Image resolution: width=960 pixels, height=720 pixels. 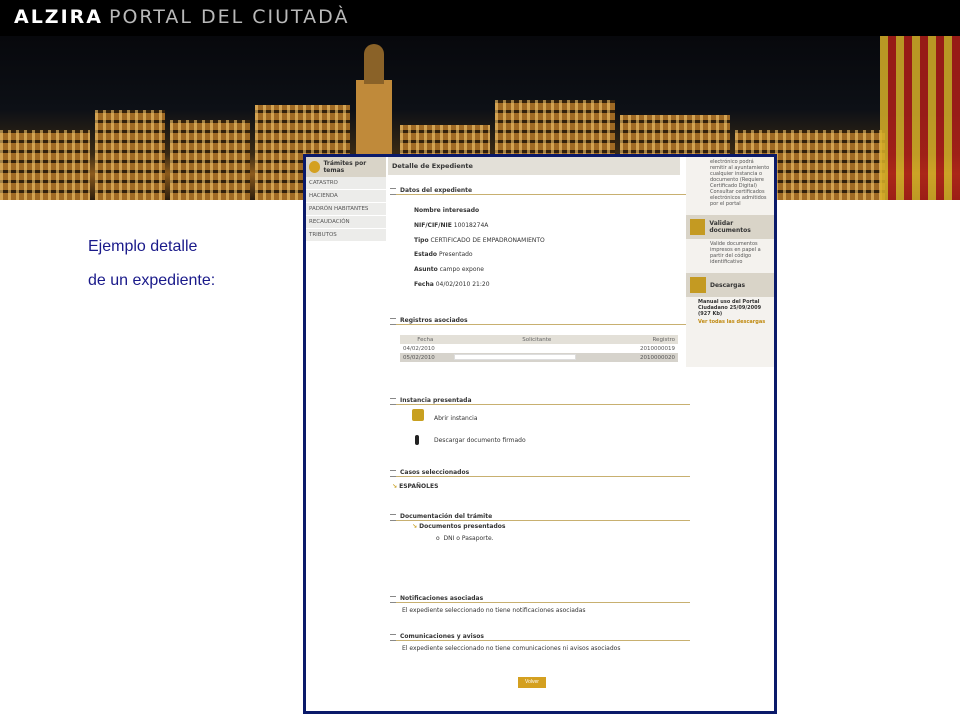 I want to click on col-registro: Registro, so click(x=650, y=339).